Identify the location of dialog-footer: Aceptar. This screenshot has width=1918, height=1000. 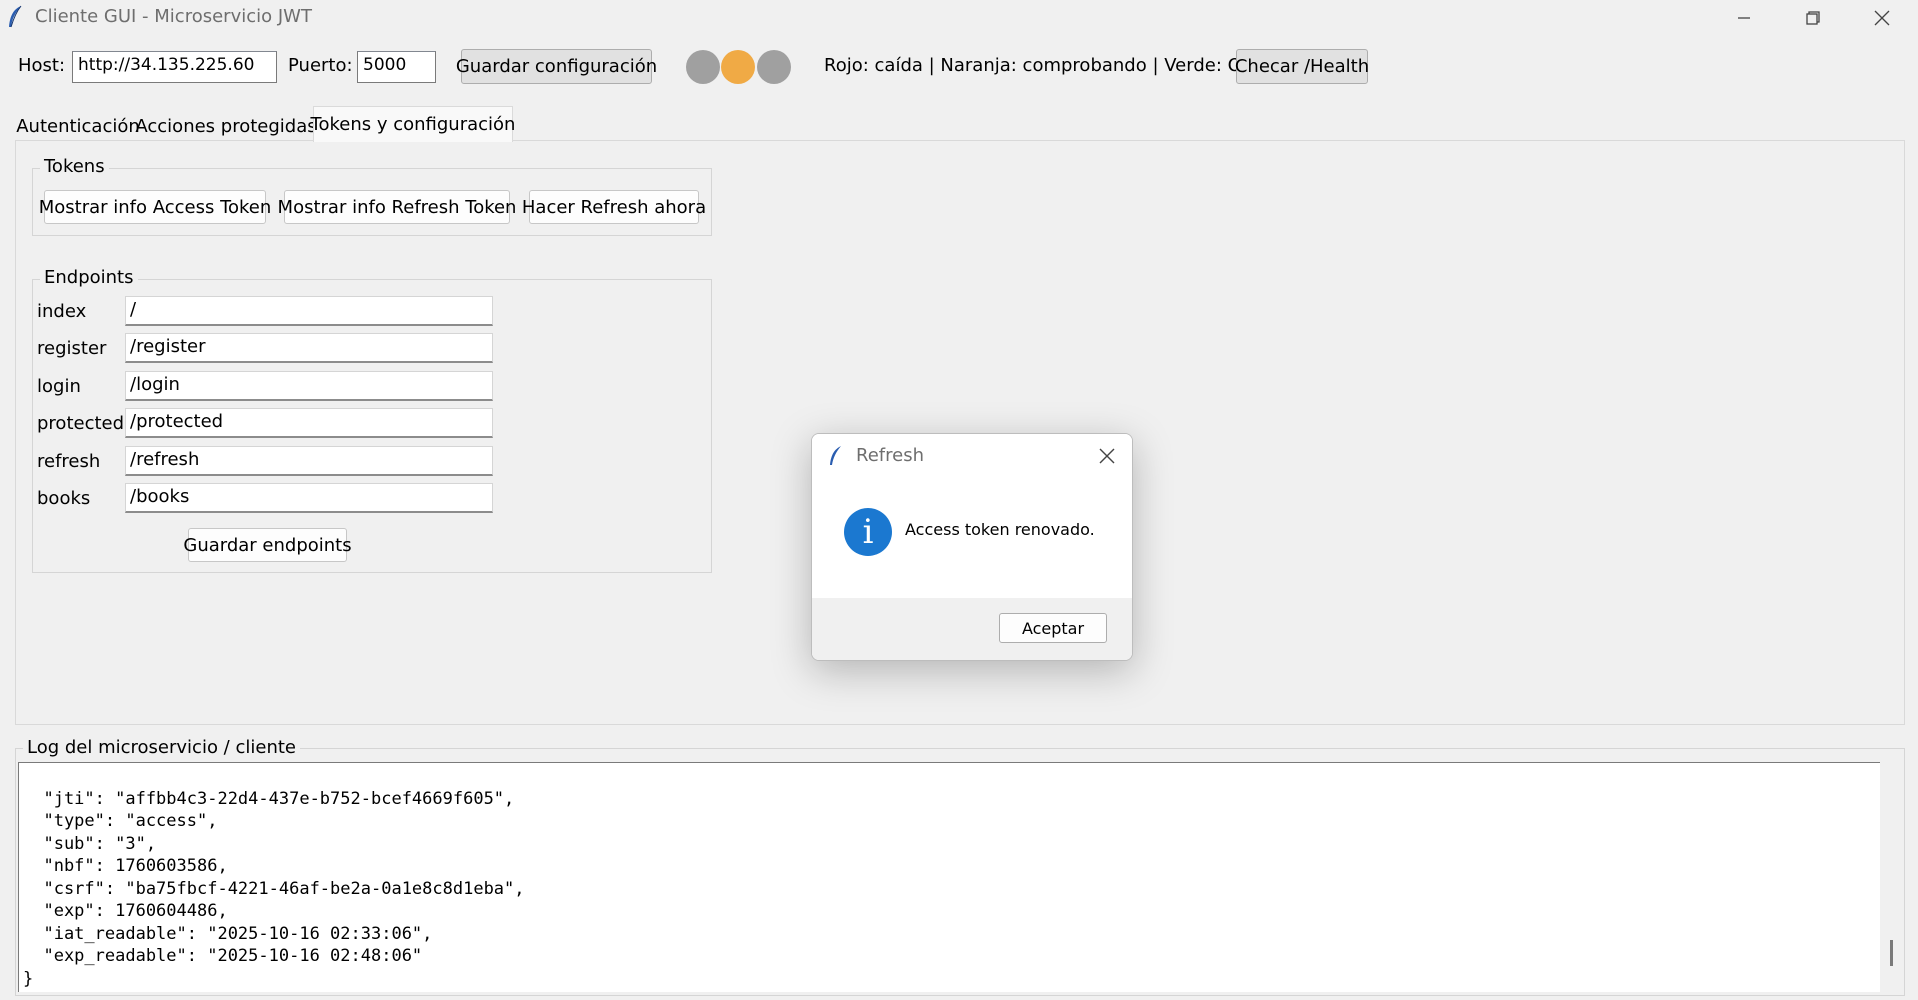
(972, 629).